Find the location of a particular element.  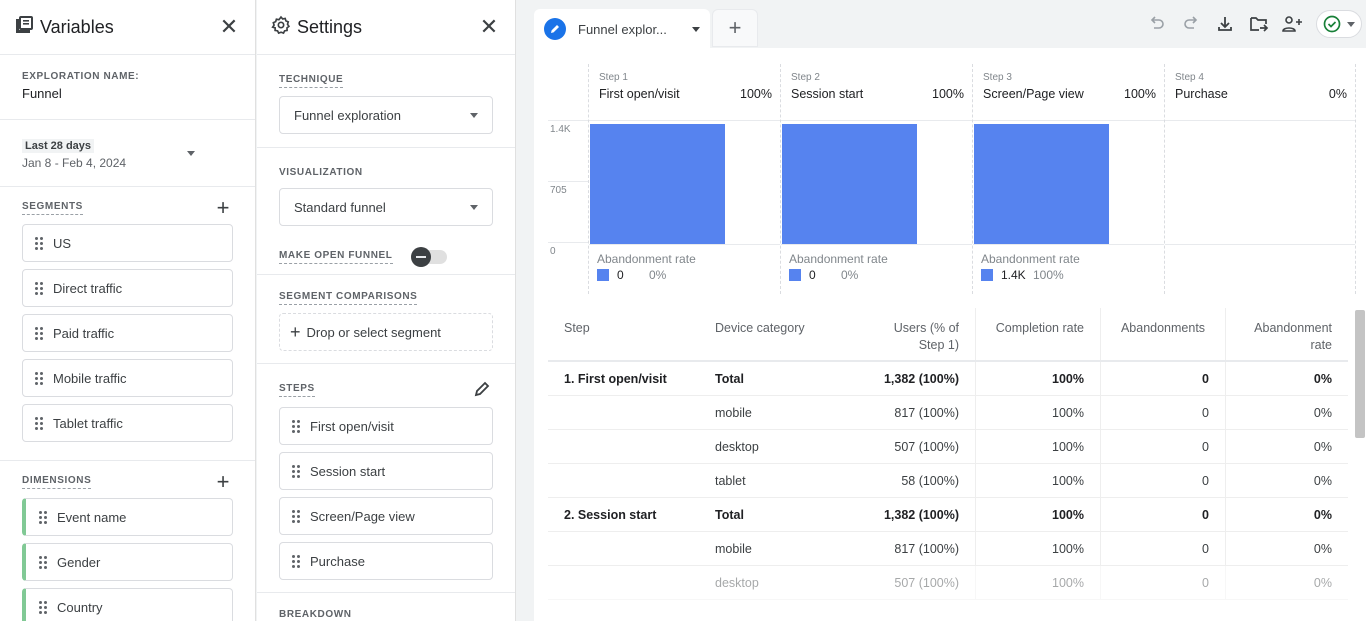

col-header-step: Step is located at coordinates (631, 334).